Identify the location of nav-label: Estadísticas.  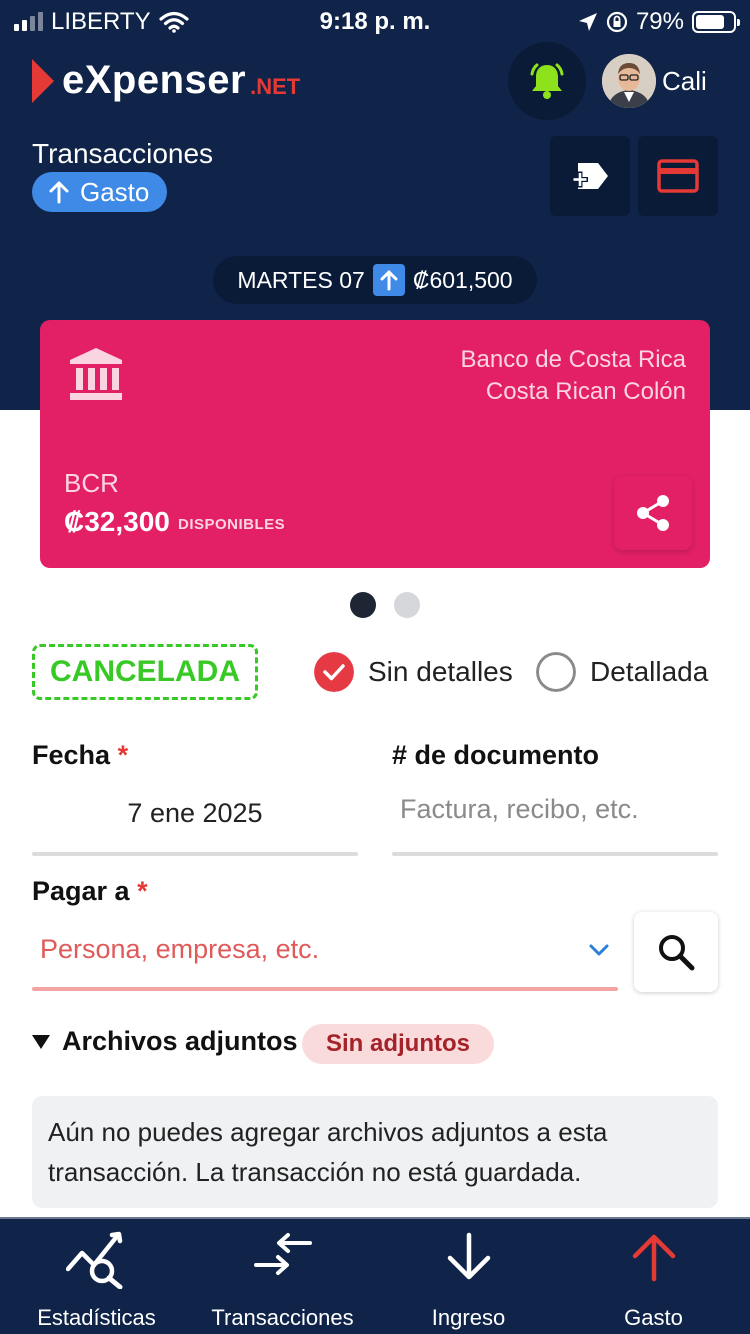
(96, 1317).